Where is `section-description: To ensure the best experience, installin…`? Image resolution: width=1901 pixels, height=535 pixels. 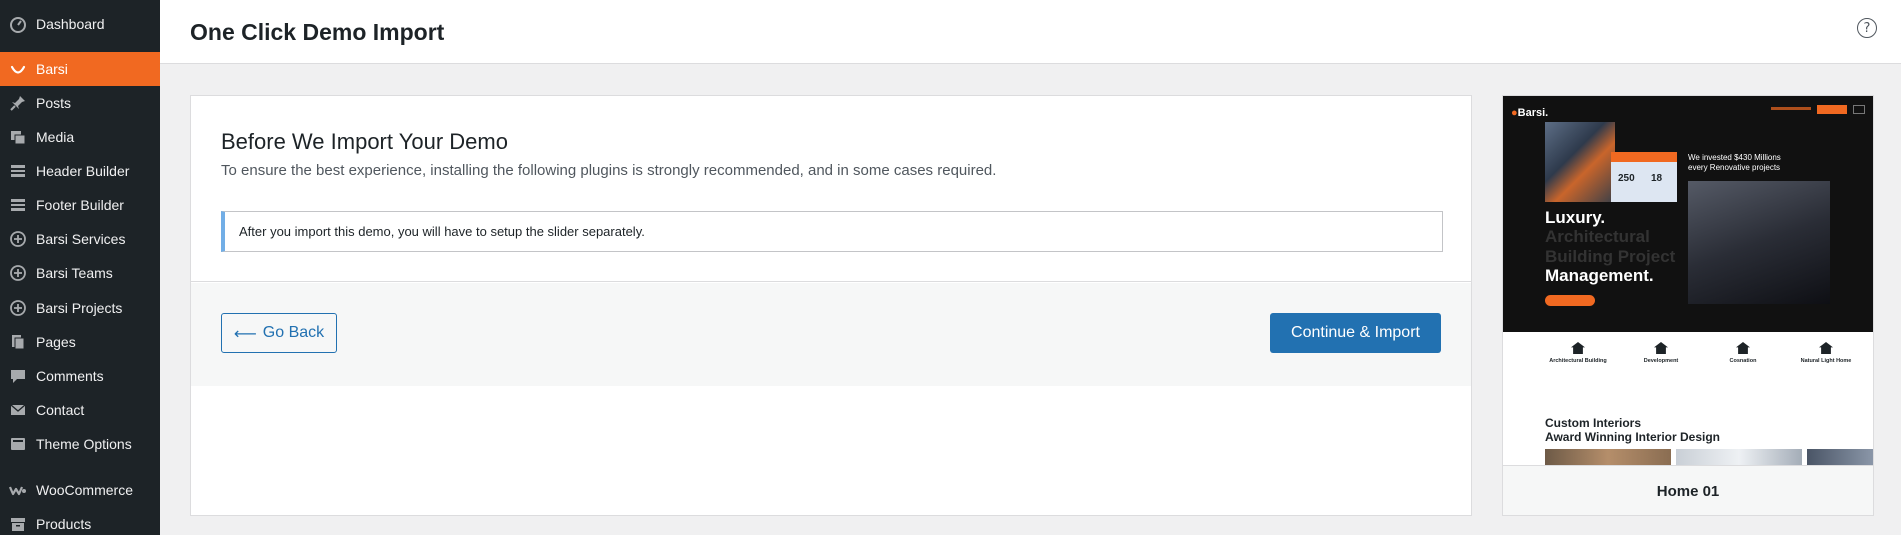
section-description: To ensure the best experience, installin… is located at coordinates (609, 170).